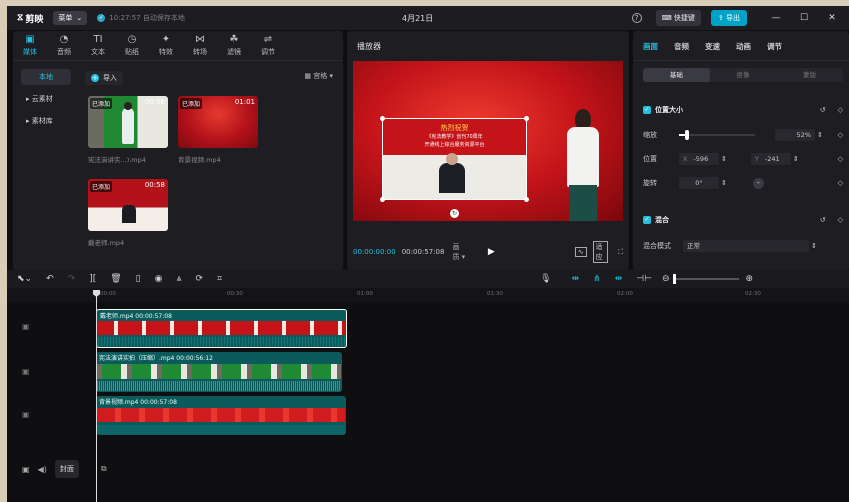 The height and width of the screenshot is (502, 849). I want to click on x-field: X -596, so click(699, 159).